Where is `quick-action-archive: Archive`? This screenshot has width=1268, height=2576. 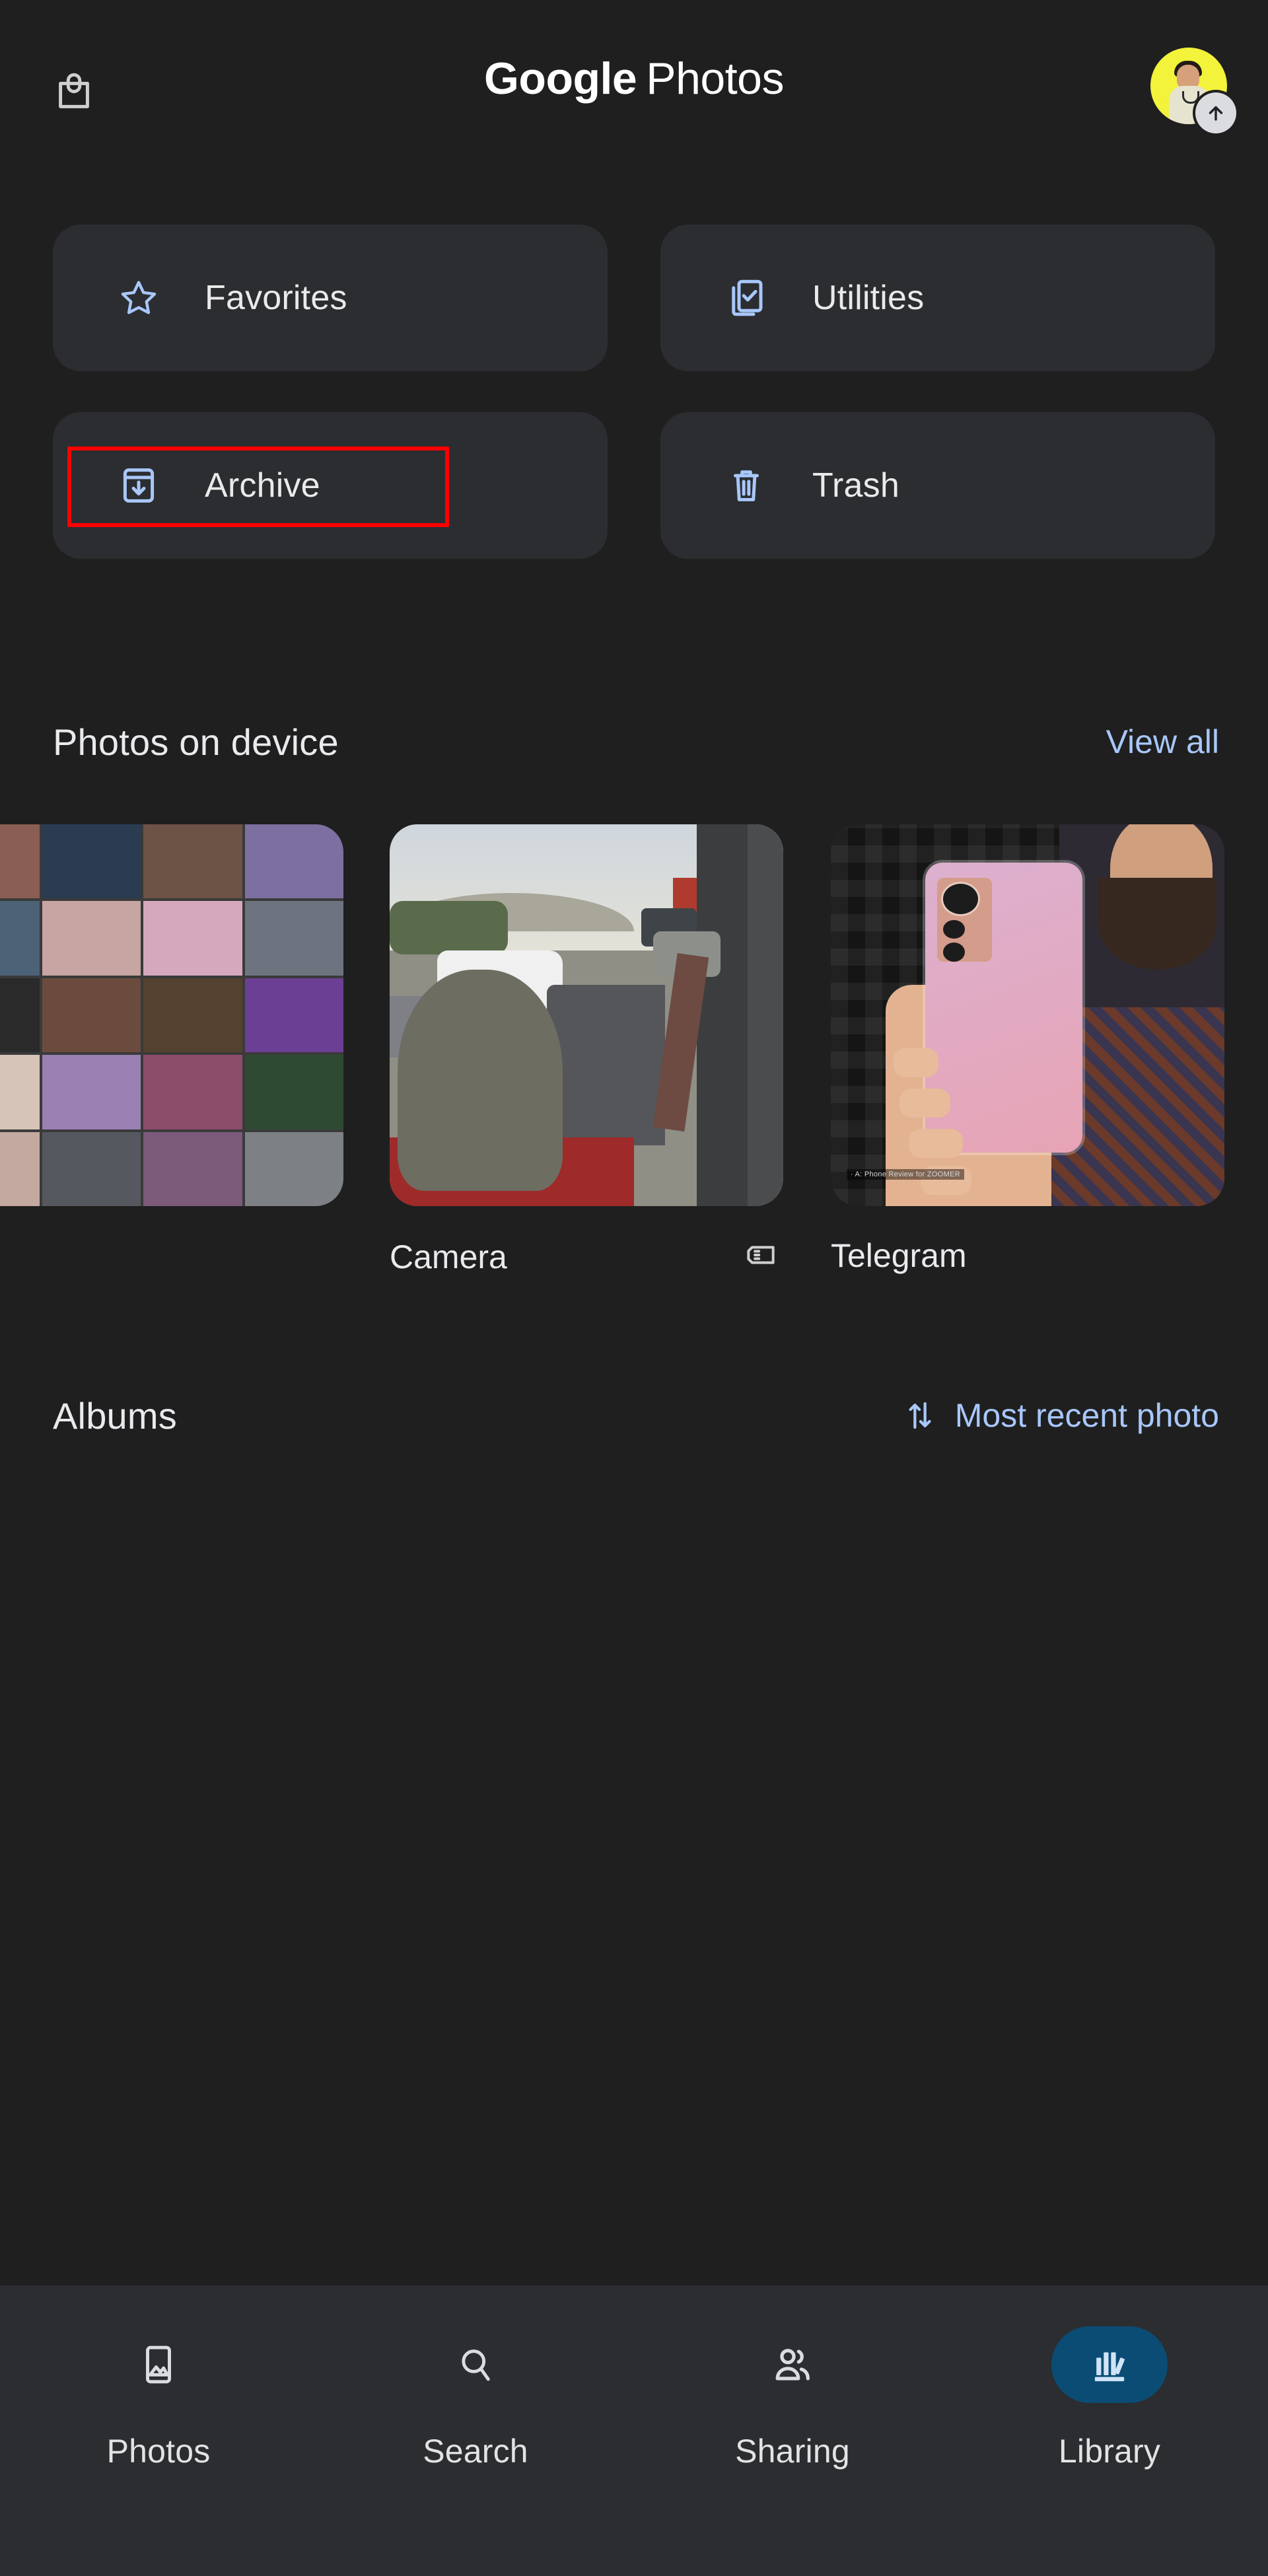 quick-action-archive: Archive is located at coordinates (330, 486).